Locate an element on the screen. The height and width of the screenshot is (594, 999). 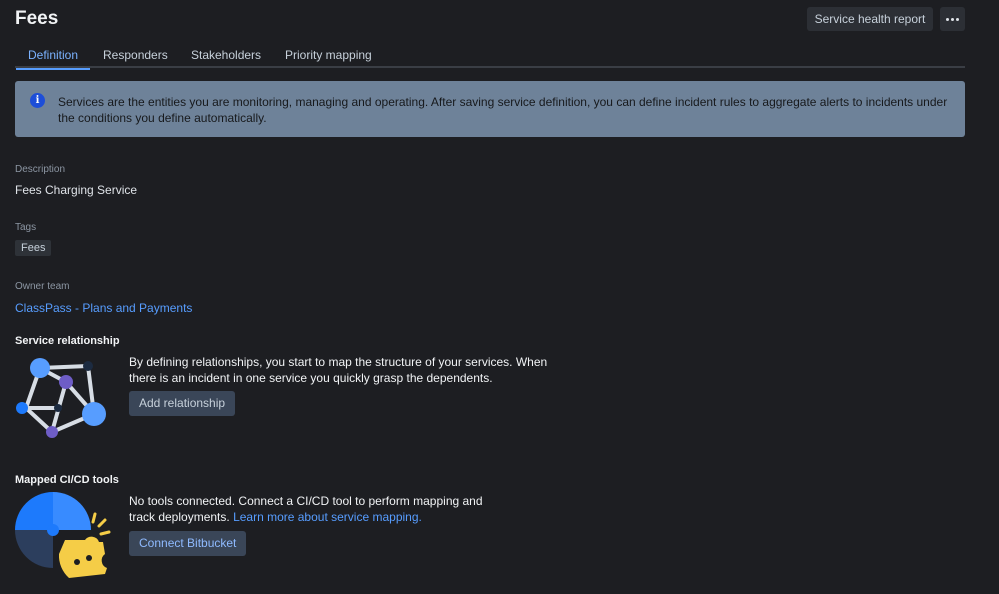
cicd-tools-title: Mapped CI/CD tools is located at coordinates (67, 480).